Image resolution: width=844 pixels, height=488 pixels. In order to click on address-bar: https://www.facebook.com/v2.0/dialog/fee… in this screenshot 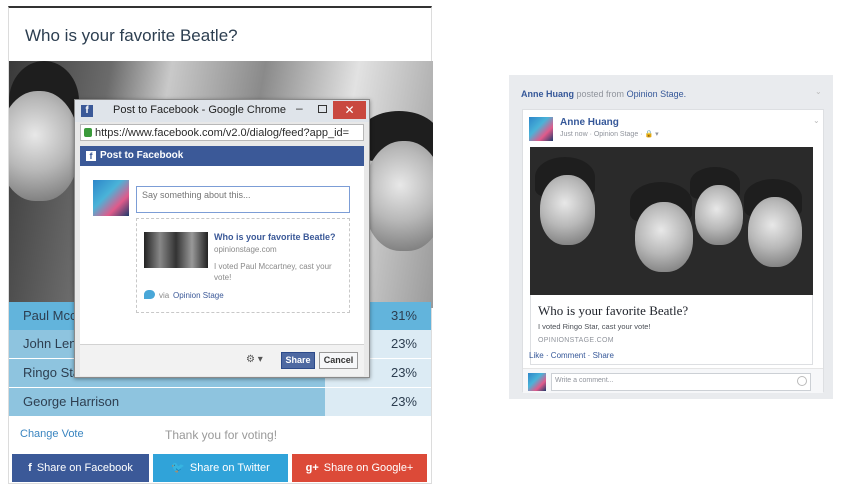, I will do `click(222, 132)`.